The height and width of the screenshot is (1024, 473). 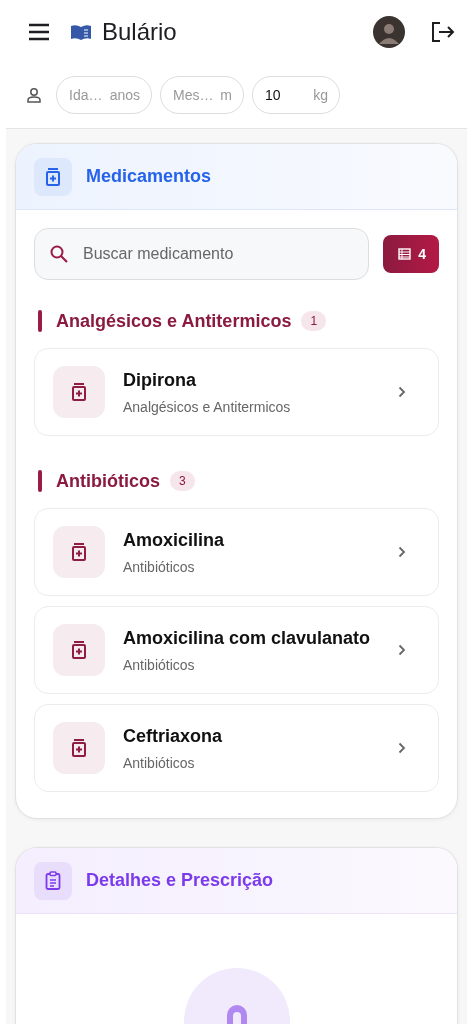 I want to click on medication-item: Ceftriaxona Antibióticos, so click(x=236, y=748).